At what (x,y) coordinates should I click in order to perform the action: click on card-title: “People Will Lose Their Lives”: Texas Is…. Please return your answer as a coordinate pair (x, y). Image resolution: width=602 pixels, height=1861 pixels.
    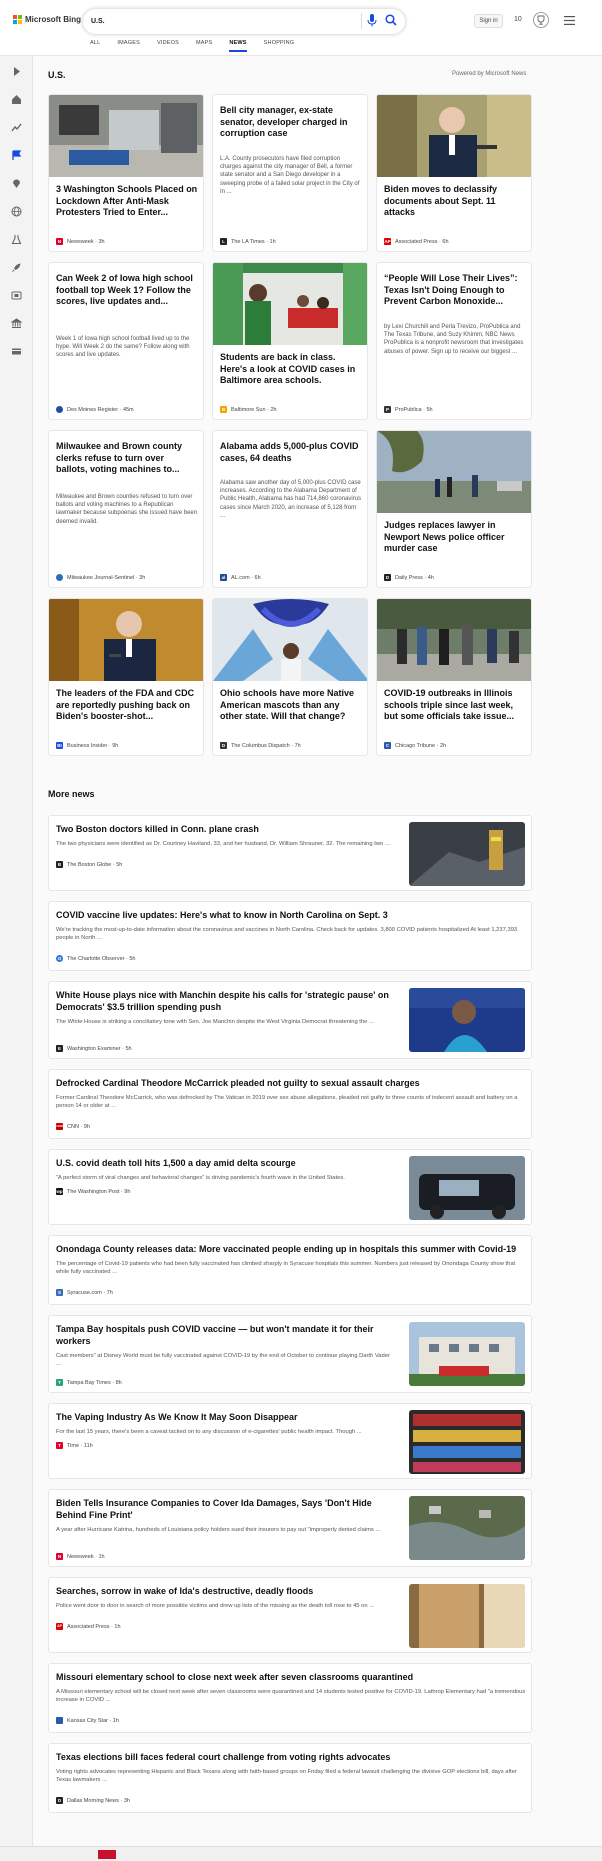
    Looking at the image, I should click on (455, 290).